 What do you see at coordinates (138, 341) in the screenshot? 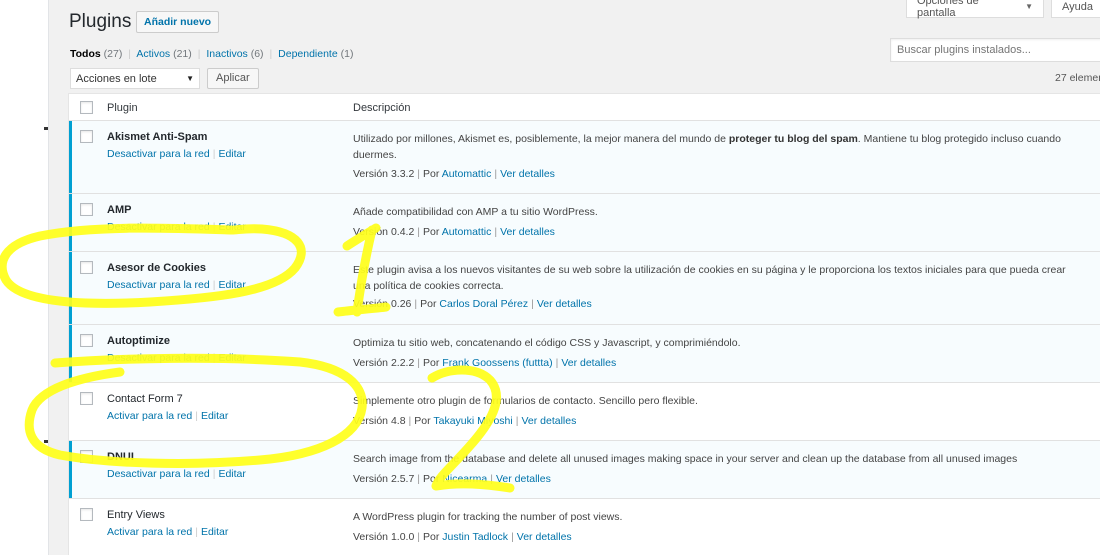
I see `plugin-name: Autoptimize` at bounding box center [138, 341].